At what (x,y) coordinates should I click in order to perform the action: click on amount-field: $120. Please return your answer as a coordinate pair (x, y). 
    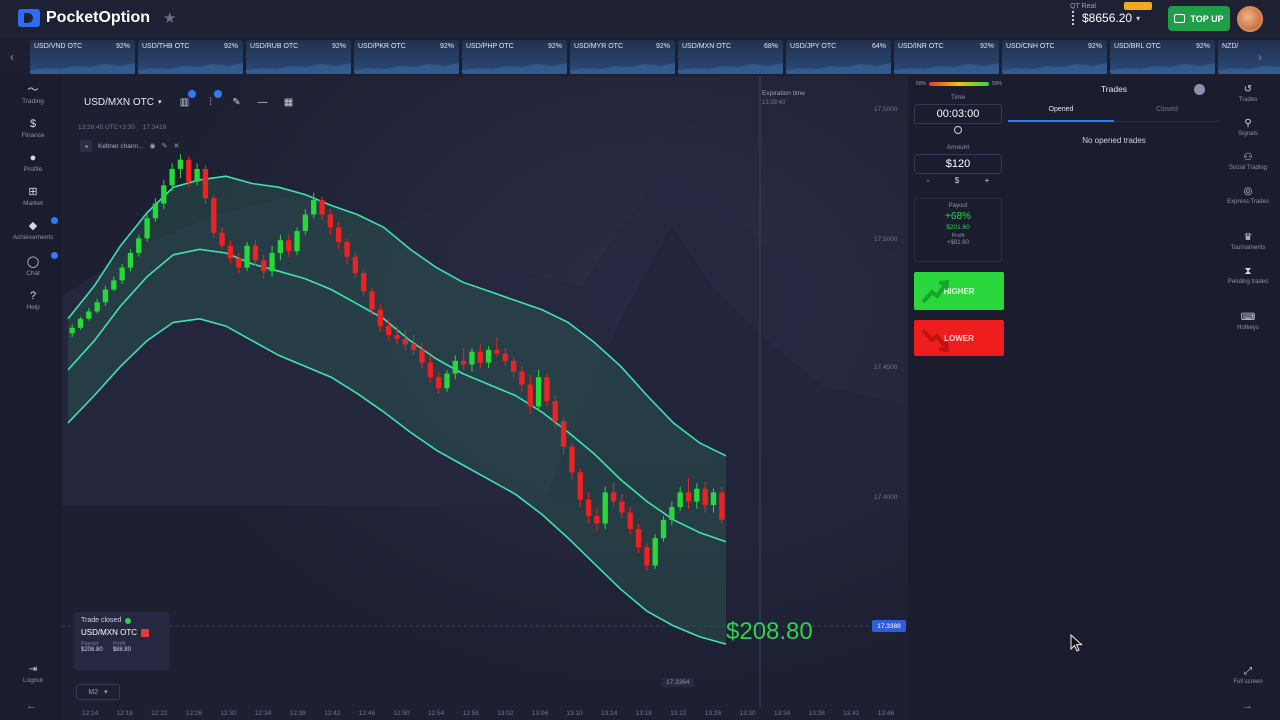
    Looking at the image, I should click on (958, 164).